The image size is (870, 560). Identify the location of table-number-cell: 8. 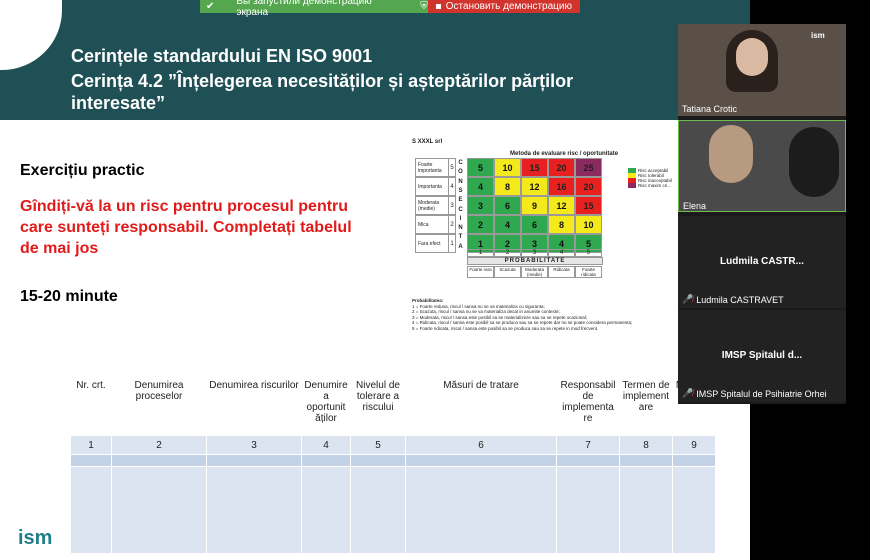
(646, 445).